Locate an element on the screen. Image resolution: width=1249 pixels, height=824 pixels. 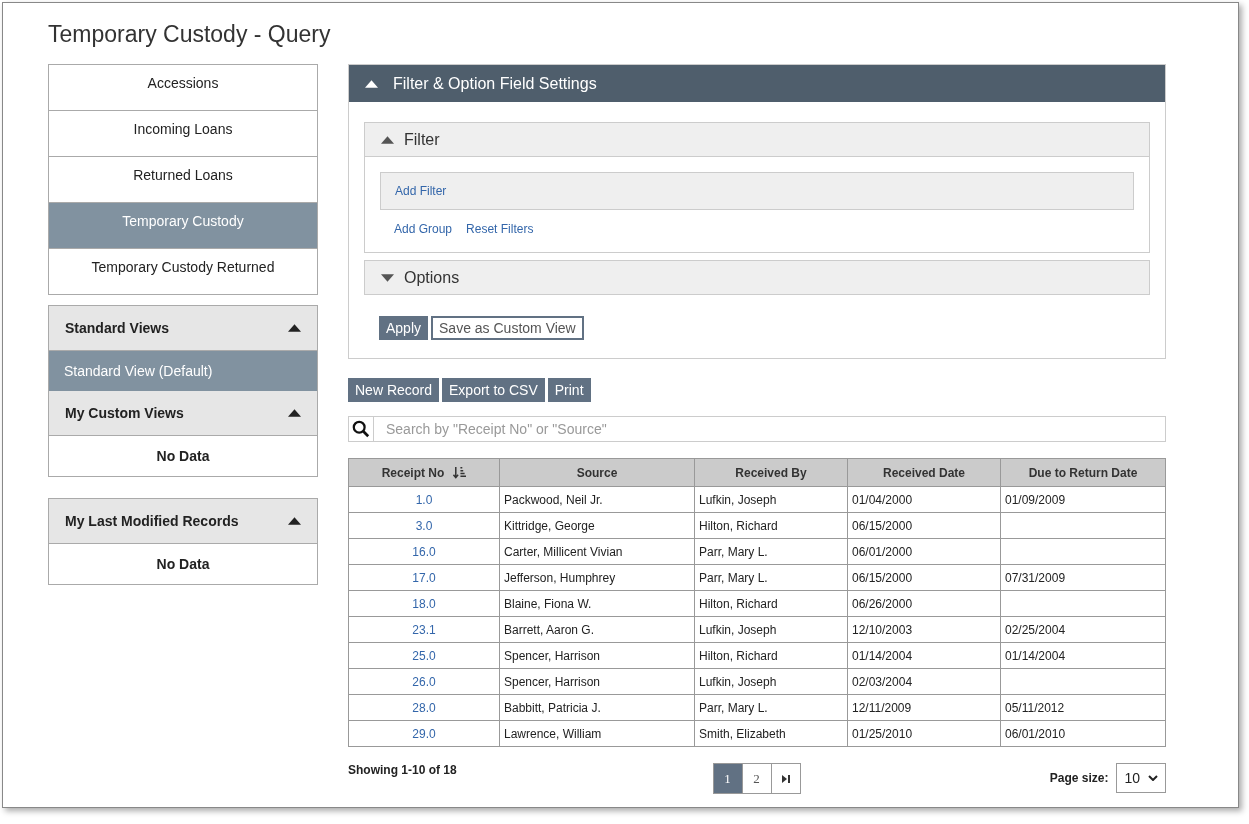
nav-item: Temporary Custody is located at coordinates (183, 225).